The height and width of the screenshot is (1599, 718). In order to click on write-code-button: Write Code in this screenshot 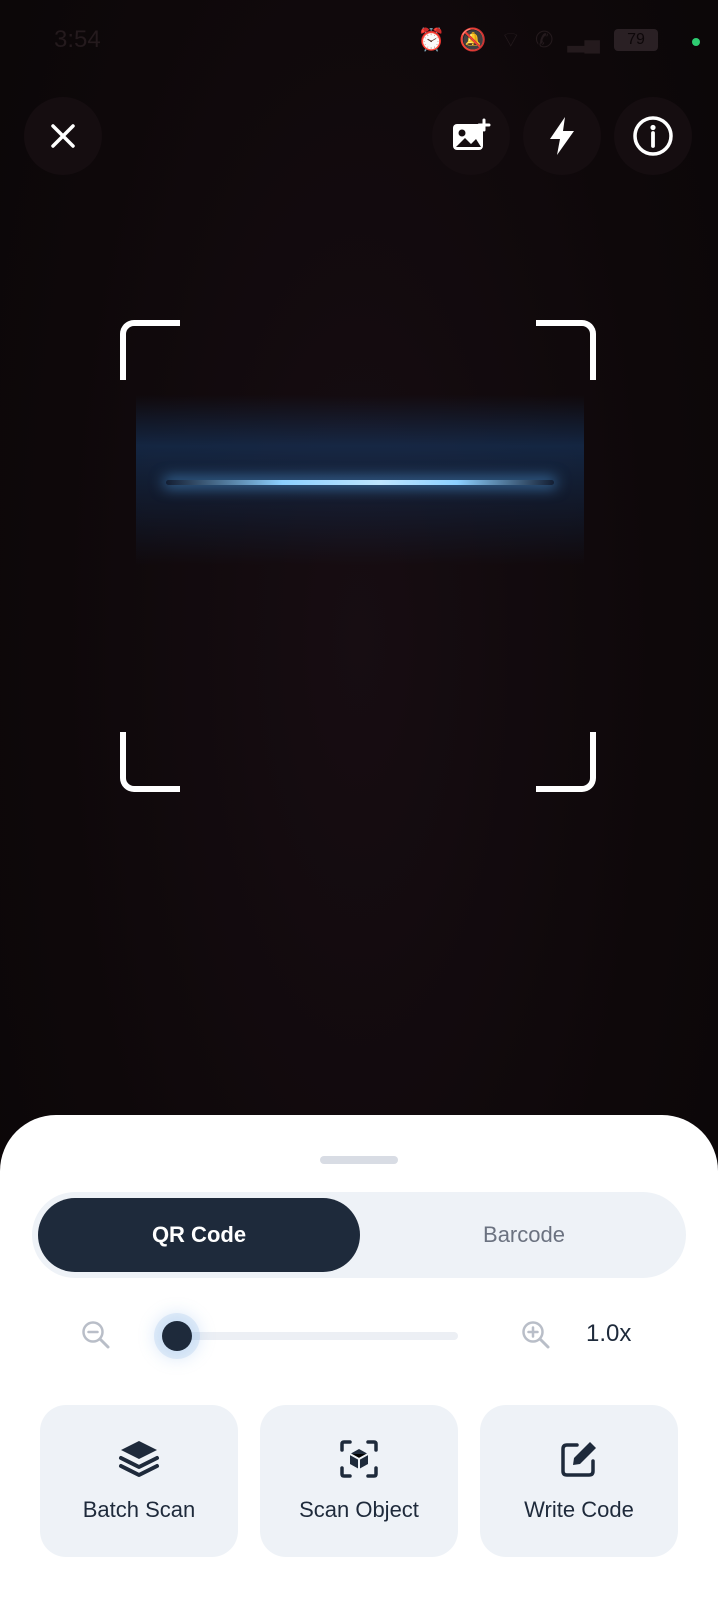, I will do `click(579, 1481)`.